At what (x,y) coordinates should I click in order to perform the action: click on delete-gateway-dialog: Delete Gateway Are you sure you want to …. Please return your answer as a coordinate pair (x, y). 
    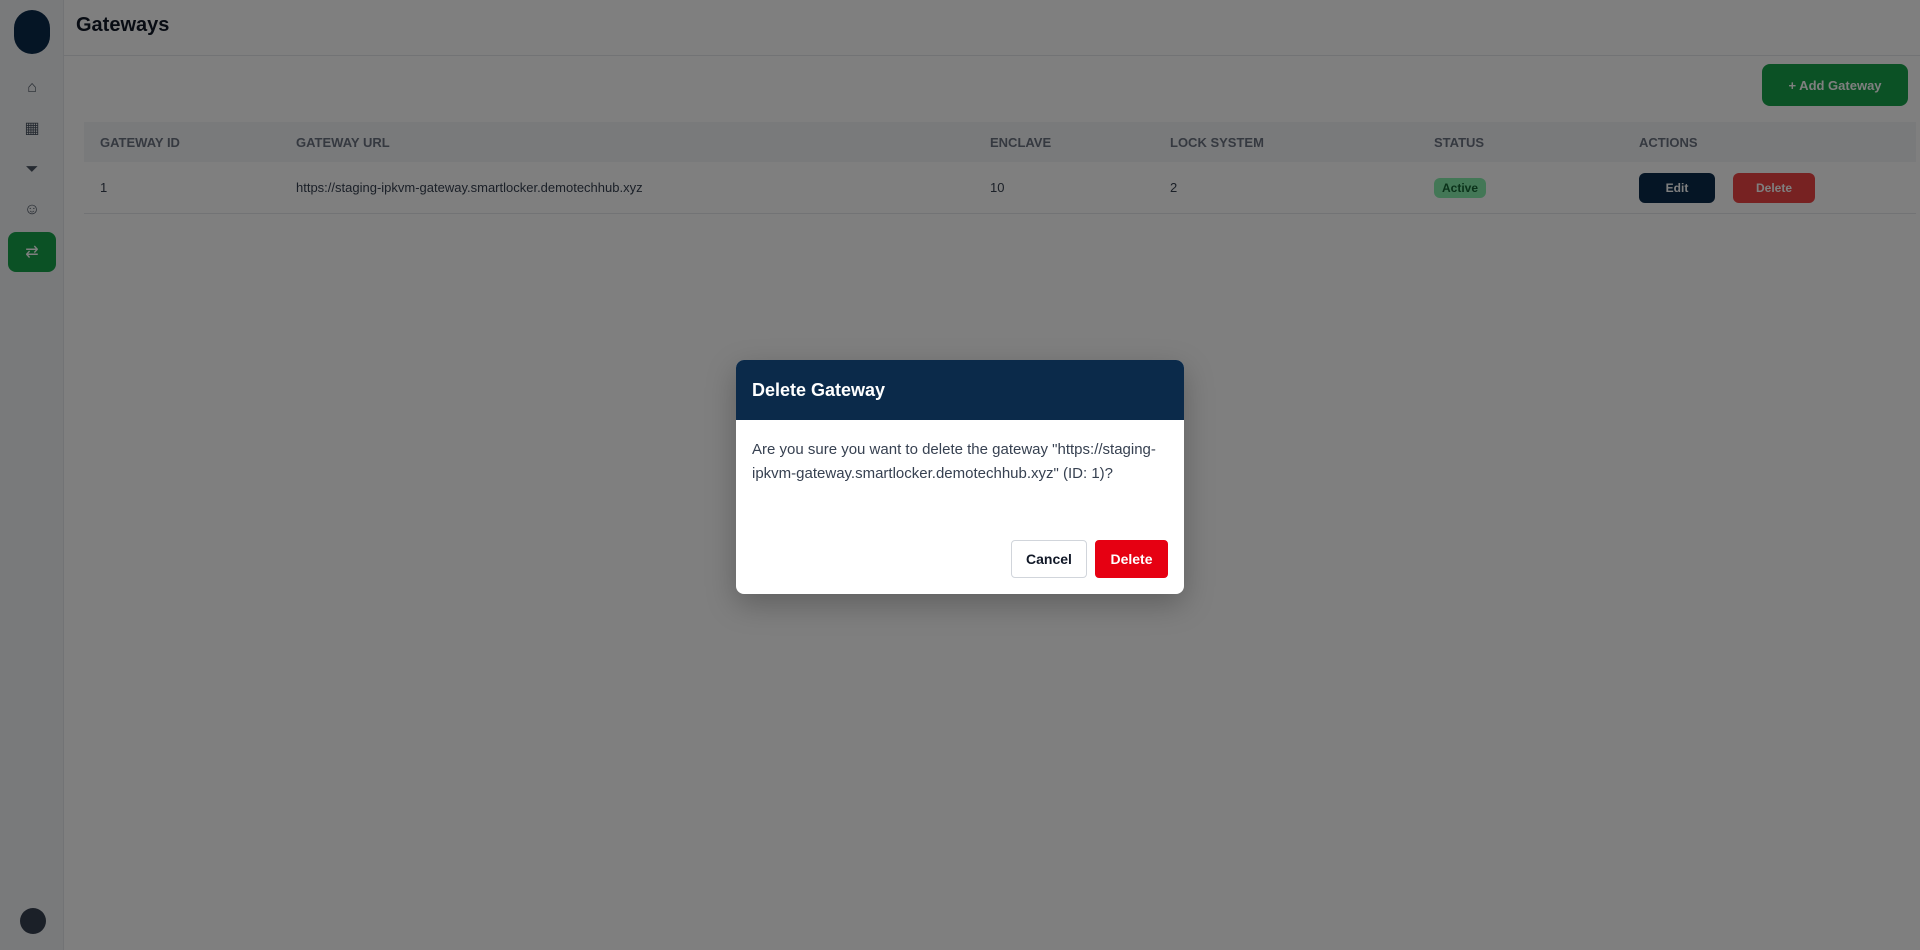
    Looking at the image, I should click on (960, 477).